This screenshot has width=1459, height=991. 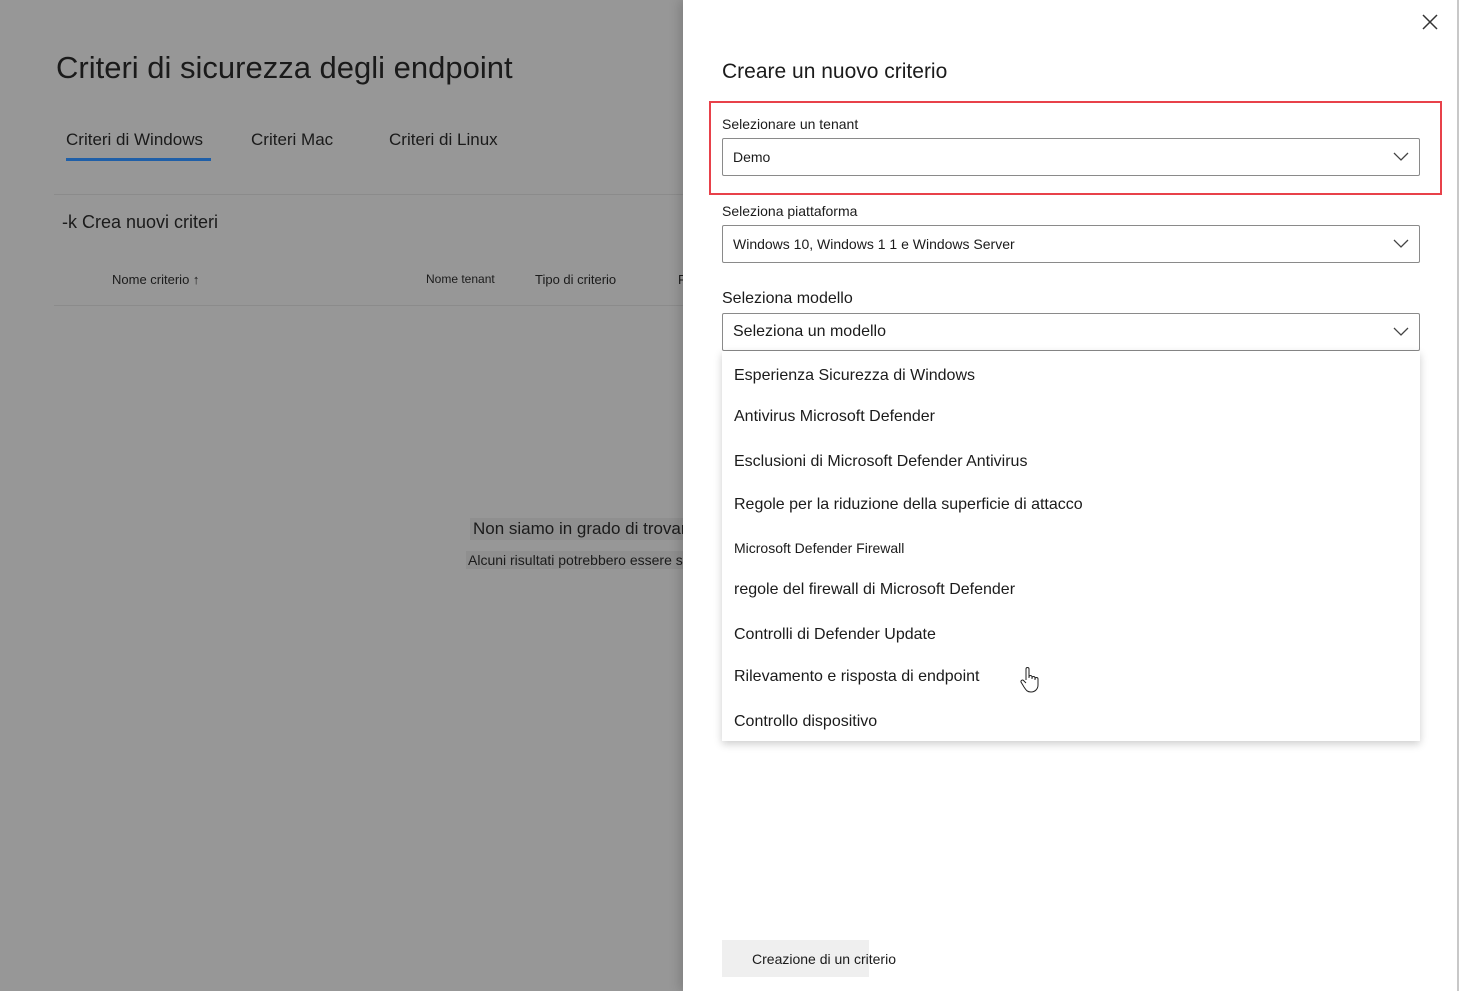 I want to click on tenant-select: Demo, so click(x=1071, y=157).